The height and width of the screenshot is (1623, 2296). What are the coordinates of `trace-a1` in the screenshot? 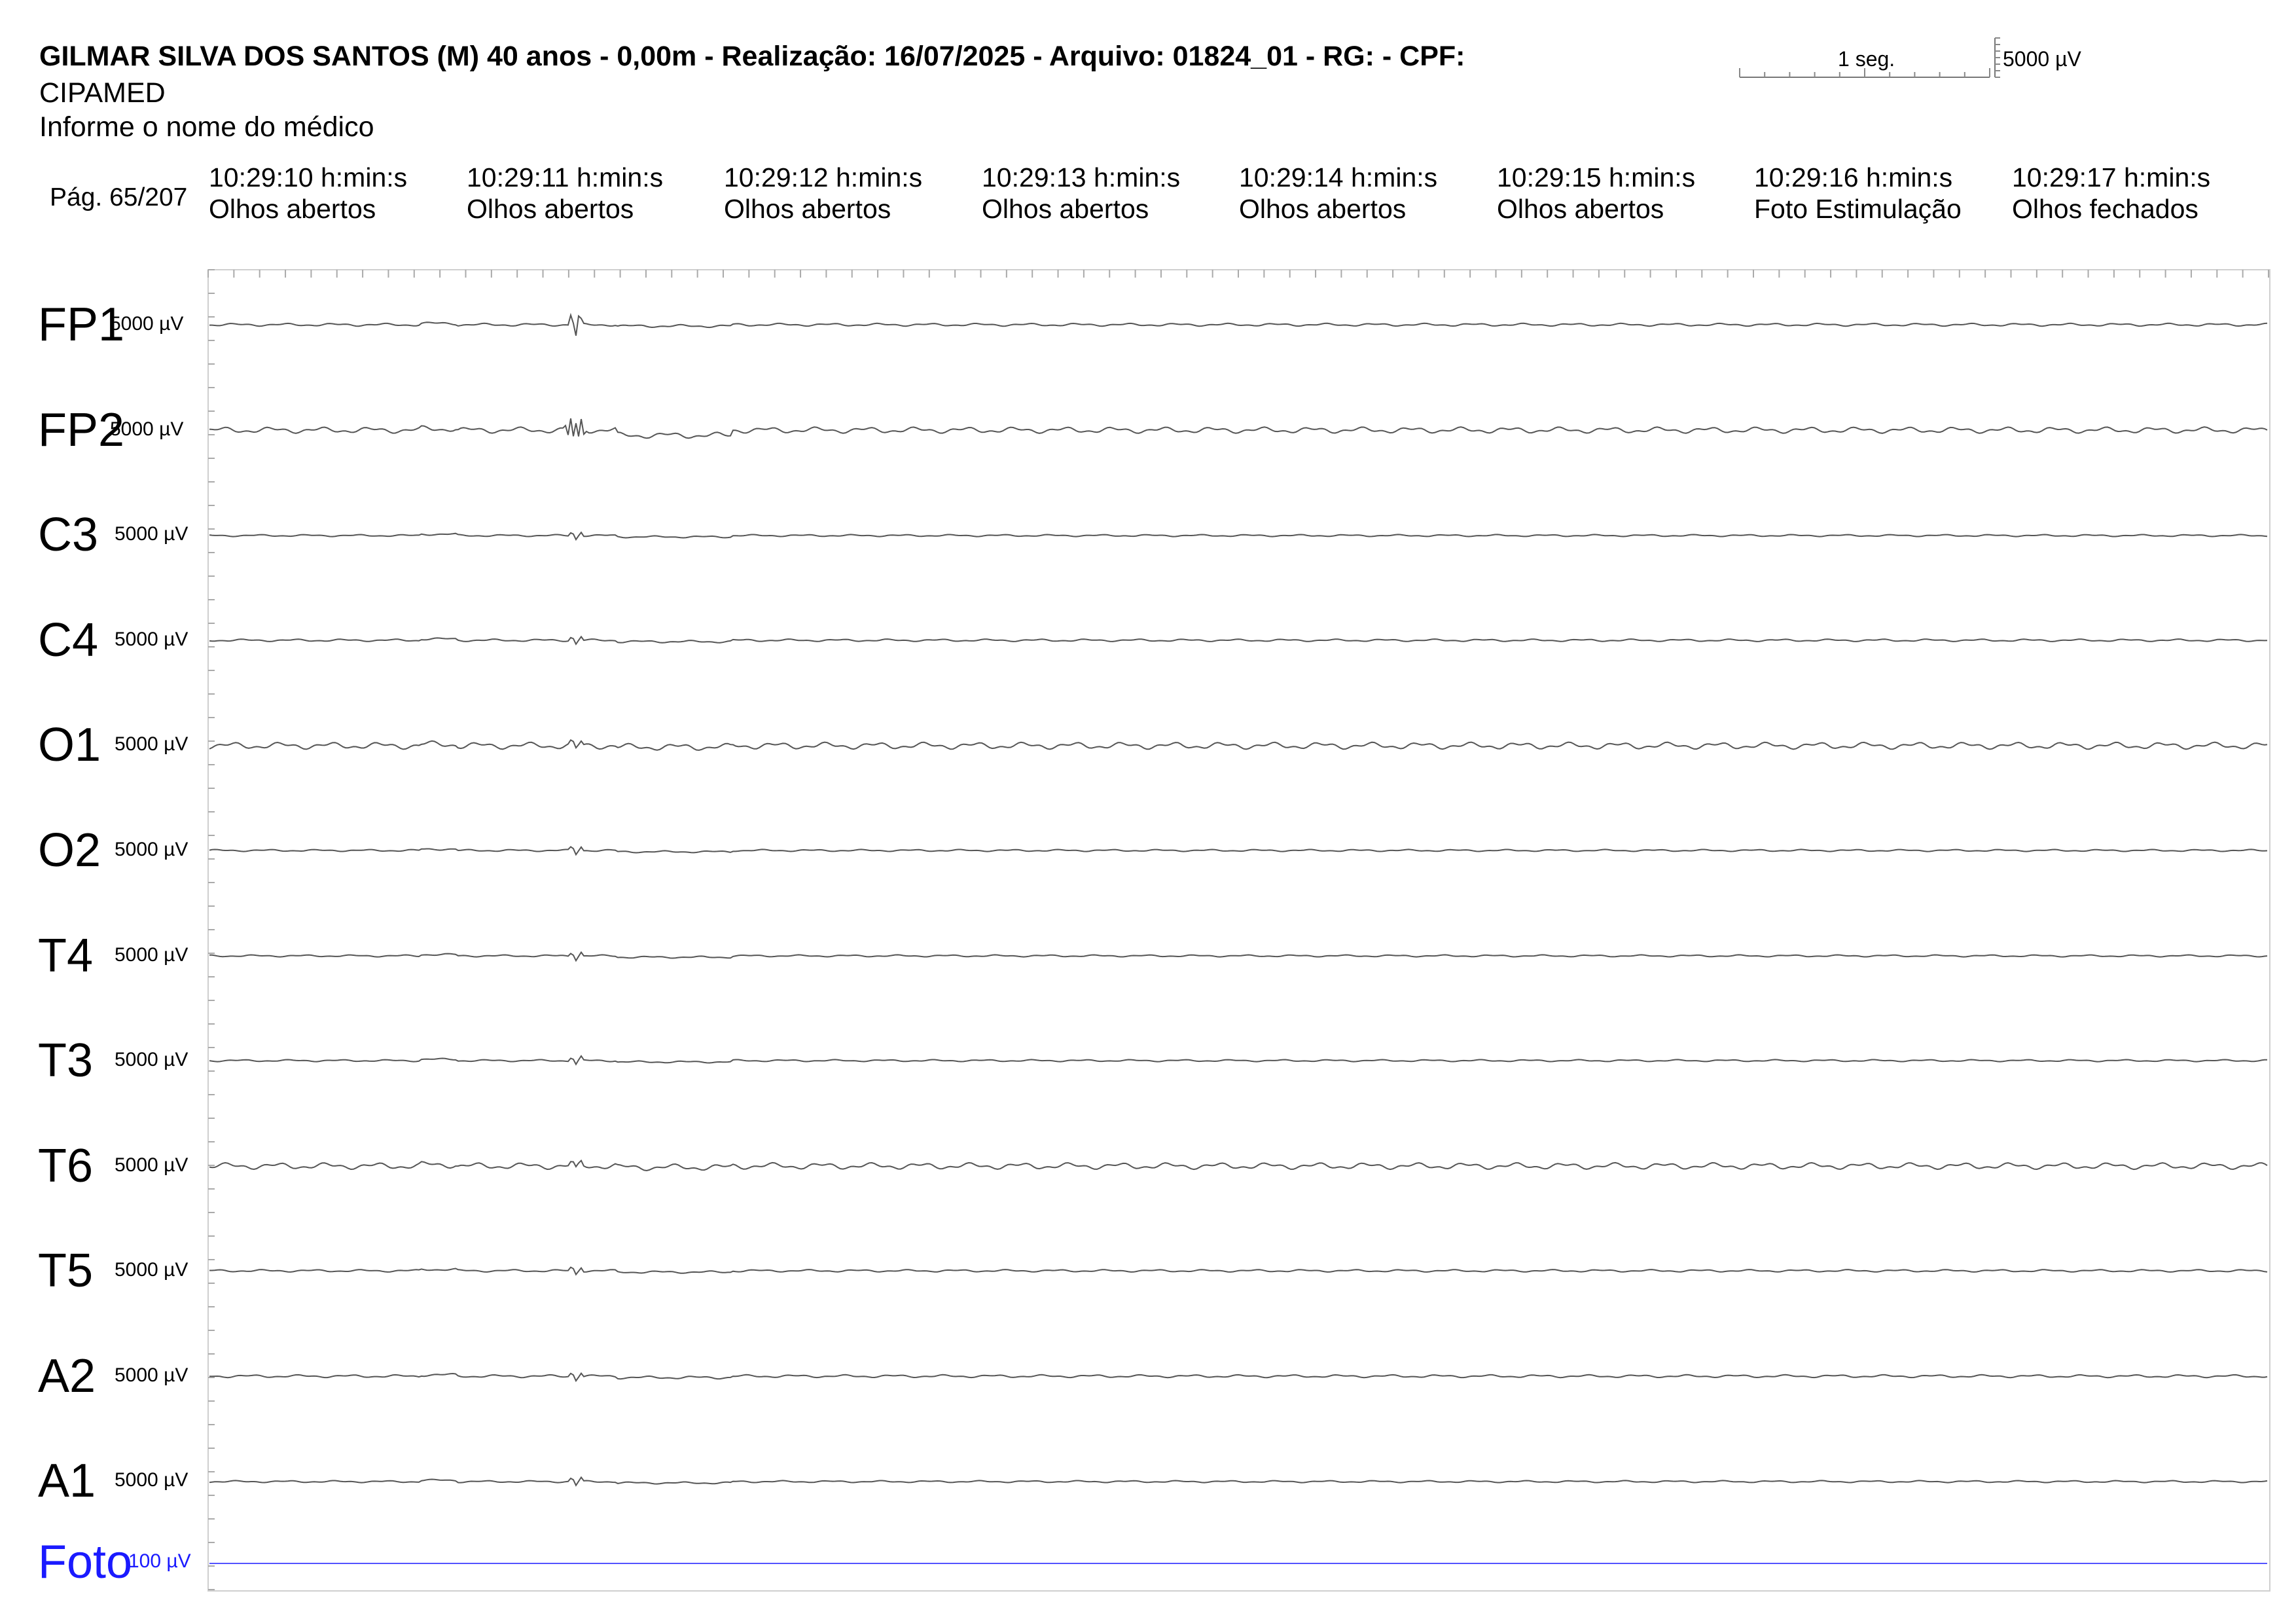 It's located at (1238, 1481).